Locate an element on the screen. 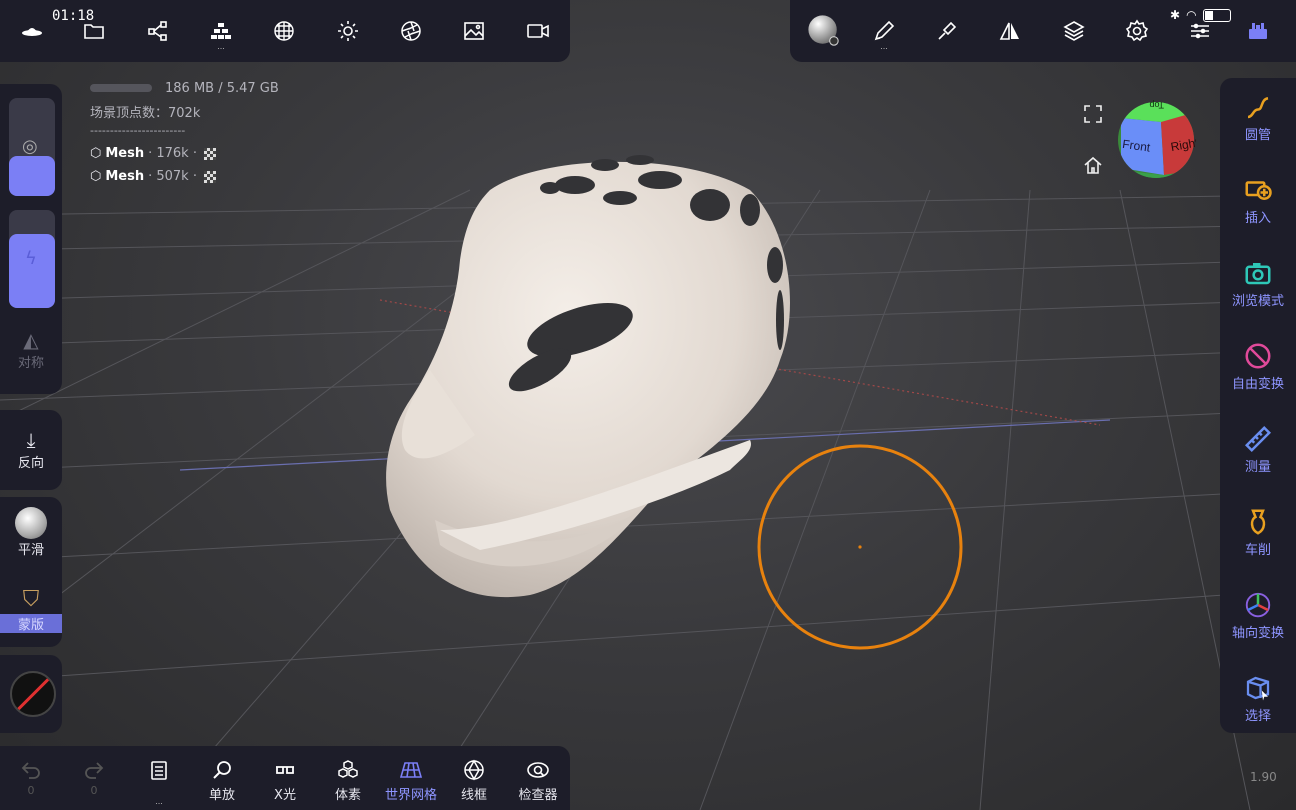  alpha-disabled-icon is located at coordinates (33, 694).